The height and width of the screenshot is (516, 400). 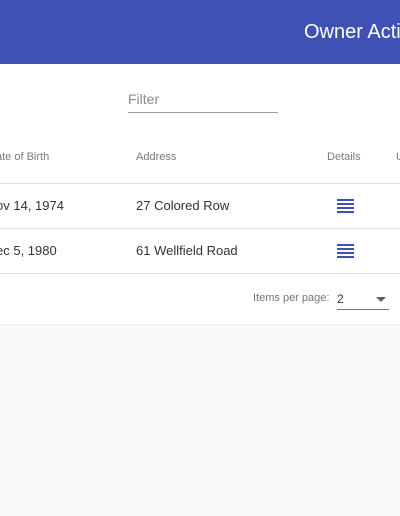 What do you see at coordinates (340, 299) in the screenshot?
I see `page-size-value: 2` at bounding box center [340, 299].